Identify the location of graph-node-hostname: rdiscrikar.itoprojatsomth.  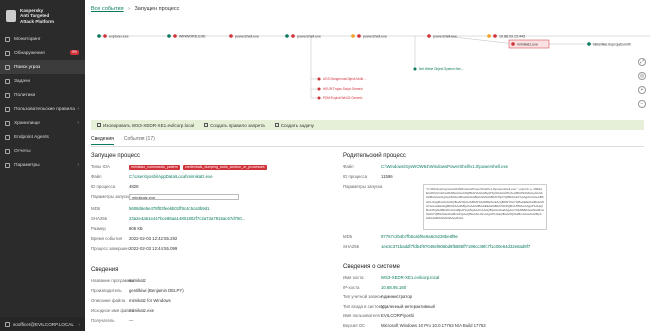
(609, 44).